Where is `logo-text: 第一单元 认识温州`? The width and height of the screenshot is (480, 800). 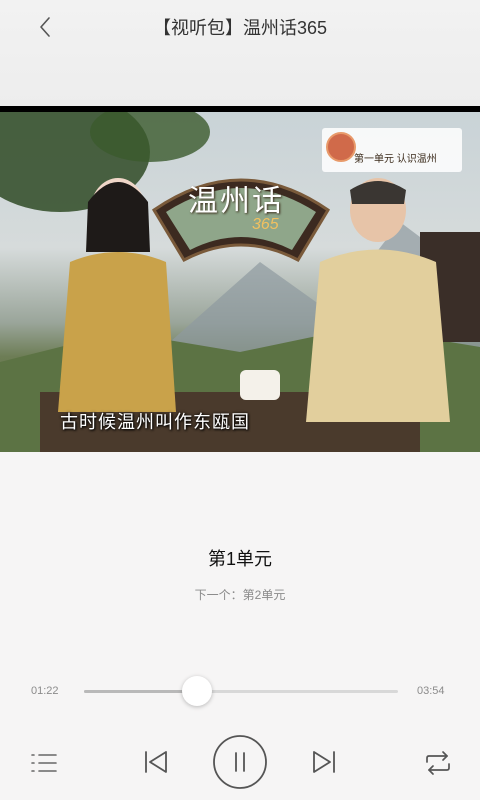
logo-text: 第一单元 认识温州 is located at coordinates (395, 159).